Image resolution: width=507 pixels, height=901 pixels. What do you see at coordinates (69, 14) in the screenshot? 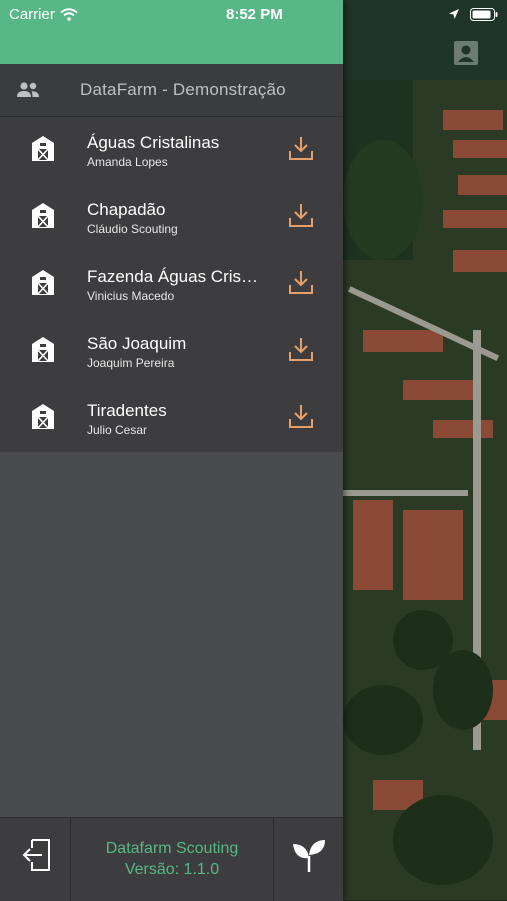
I see `wifi-icon` at bounding box center [69, 14].